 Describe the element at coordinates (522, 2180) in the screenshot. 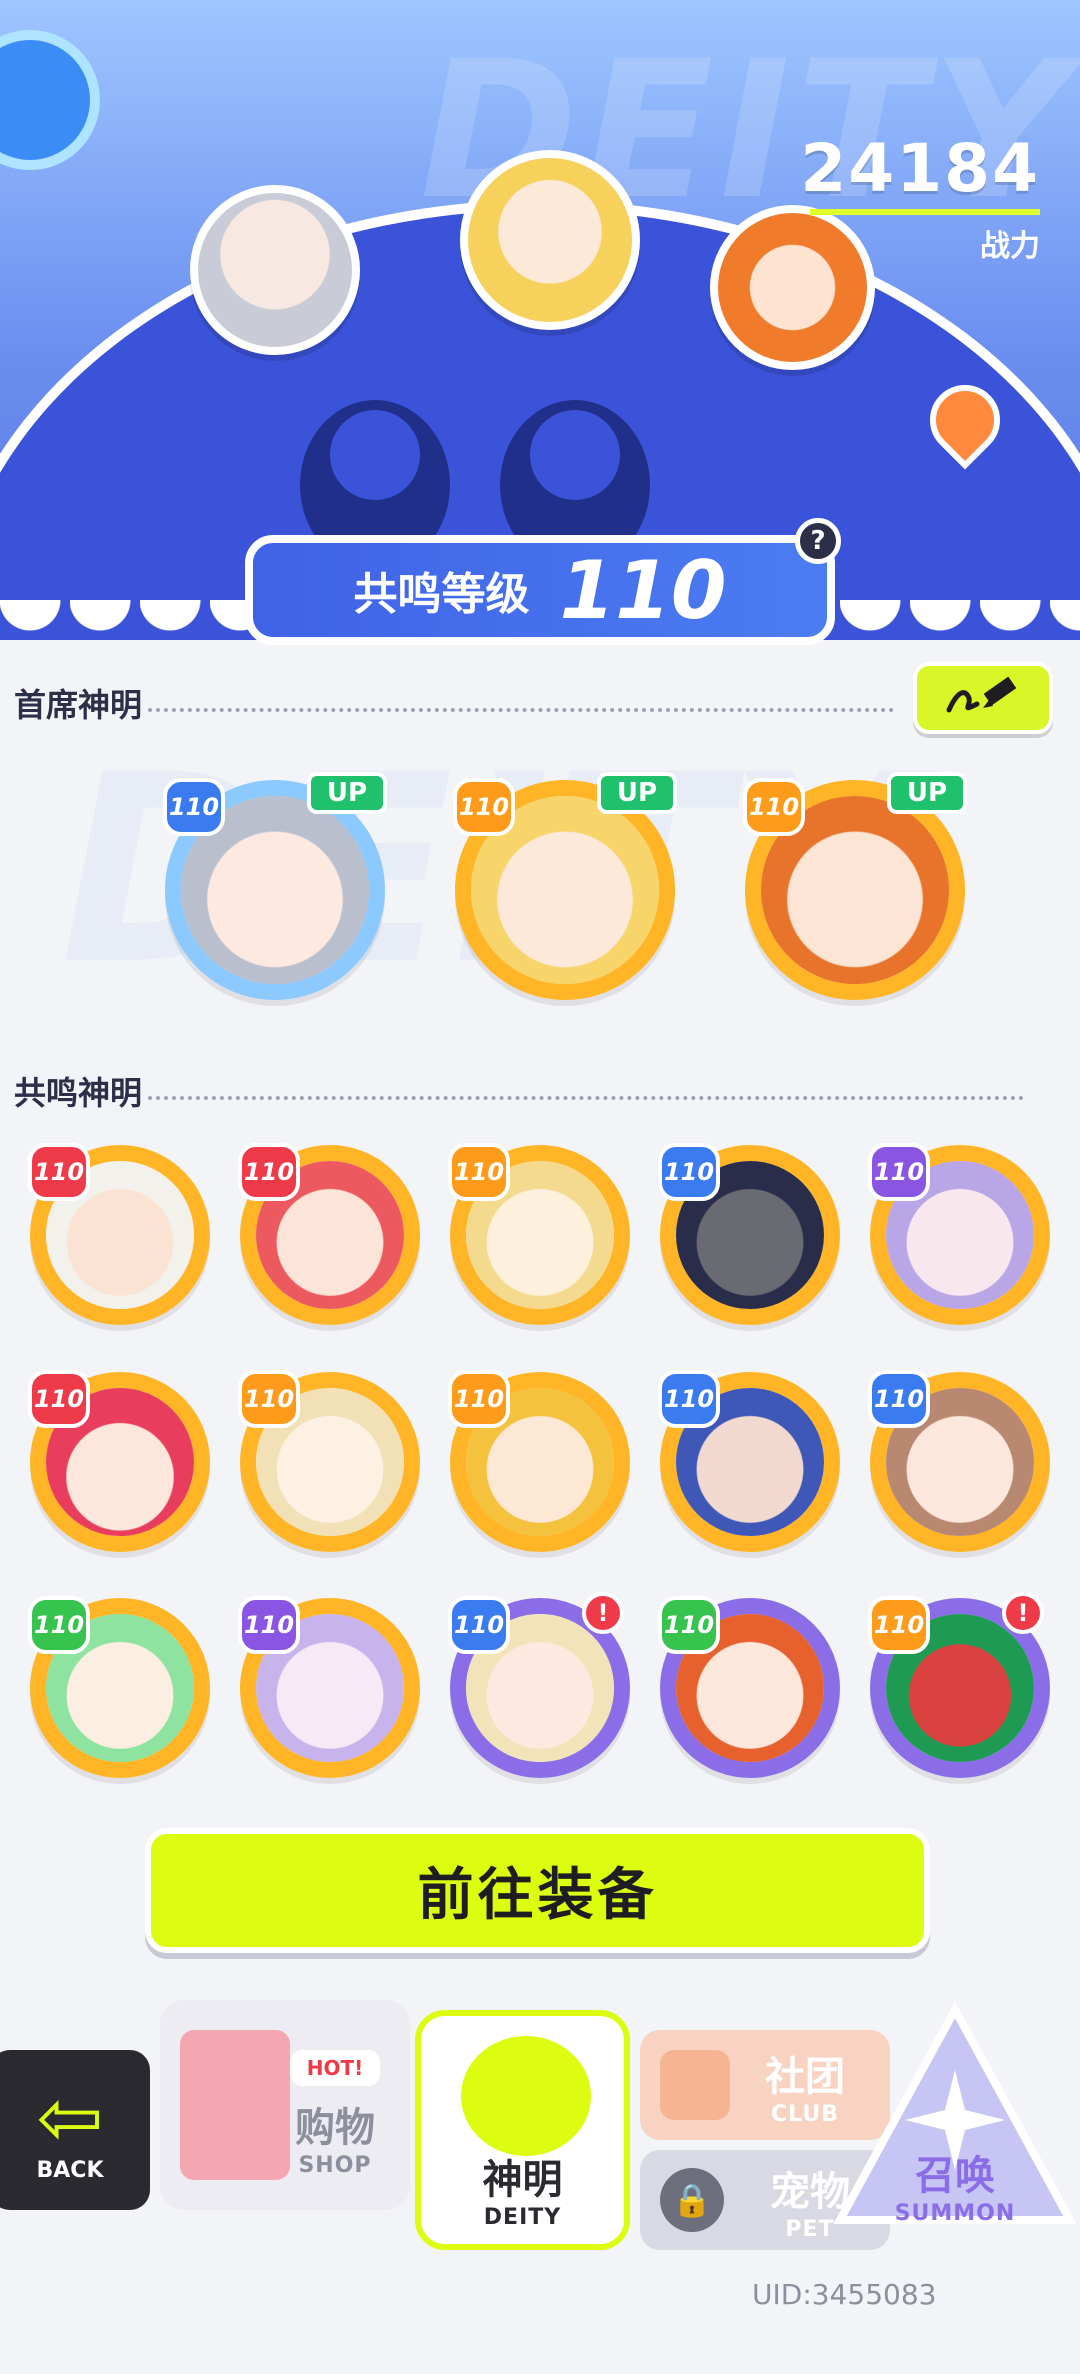

I see `deity-label-cn: 神明` at that location.